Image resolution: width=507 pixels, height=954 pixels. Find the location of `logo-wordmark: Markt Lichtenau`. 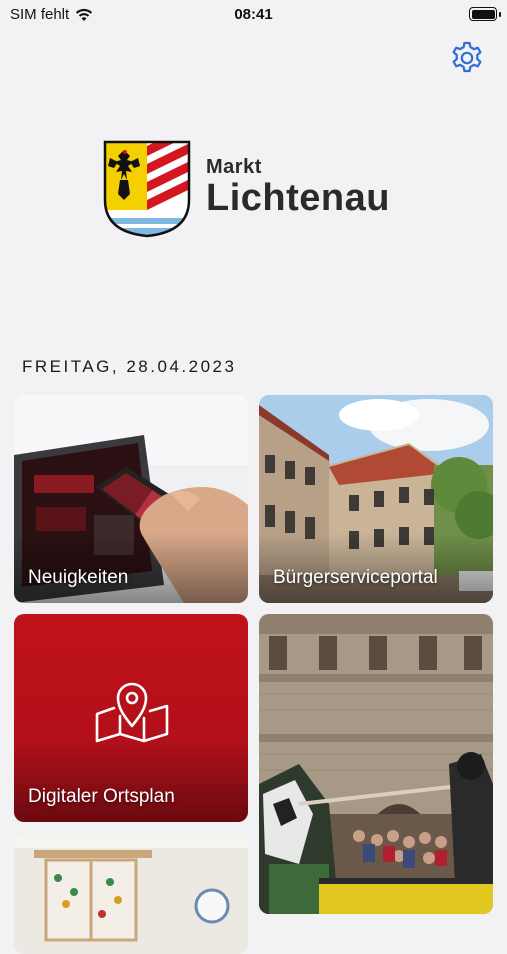

logo-wordmark: Markt Lichtenau is located at coordinates (298, 186).